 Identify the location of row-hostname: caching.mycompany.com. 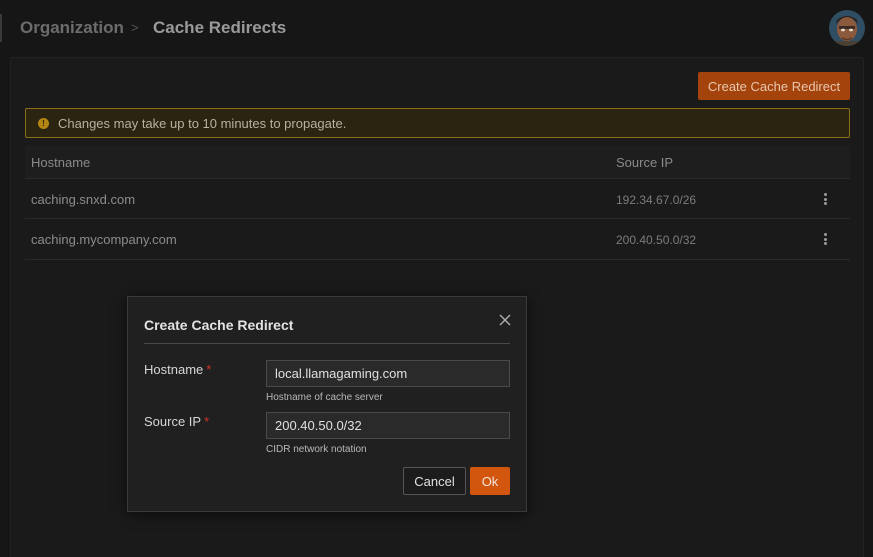
(104, 239).